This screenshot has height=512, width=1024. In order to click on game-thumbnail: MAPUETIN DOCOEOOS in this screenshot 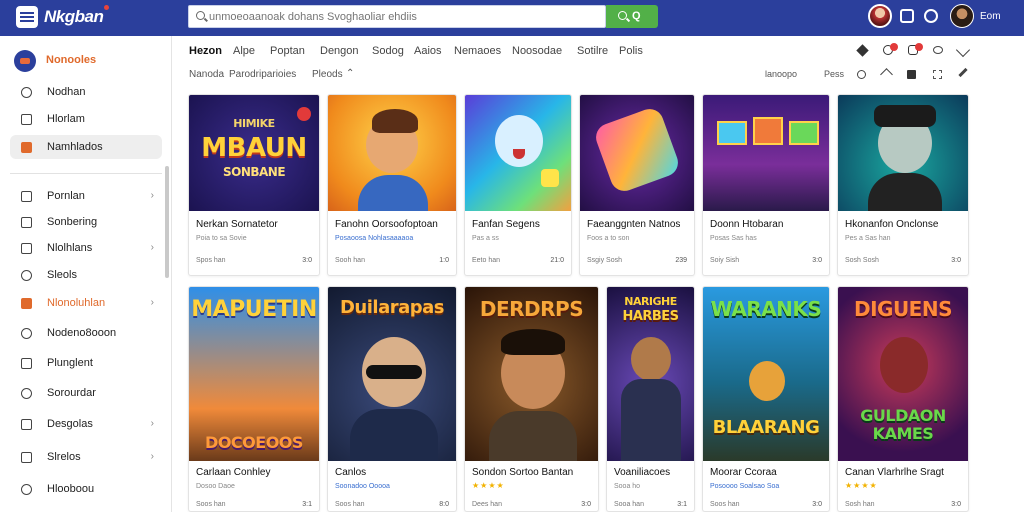, I will do `click(254, 374)`.